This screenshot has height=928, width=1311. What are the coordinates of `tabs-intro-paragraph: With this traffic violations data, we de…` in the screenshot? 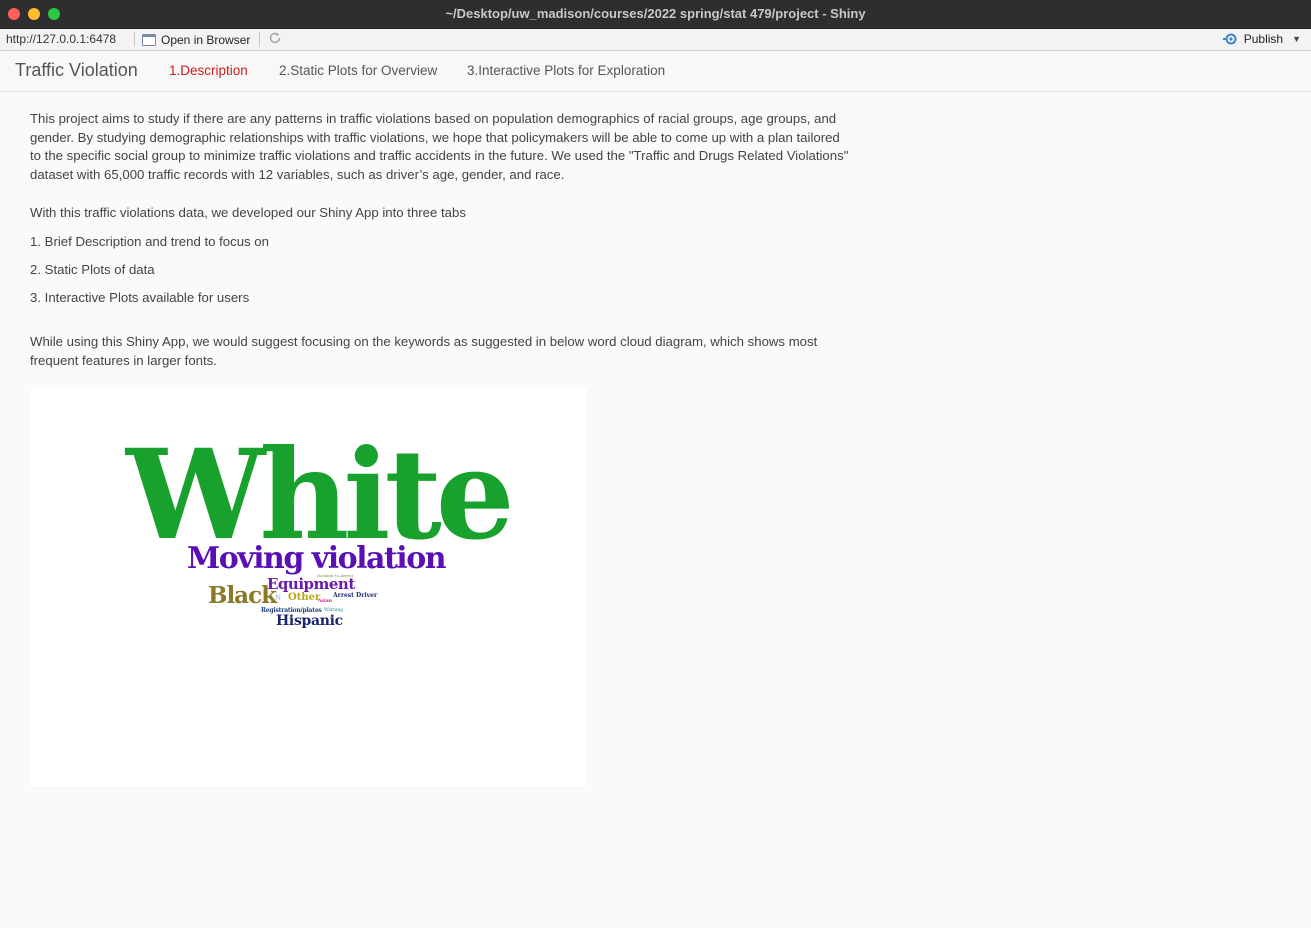 It's located at (248, 212).